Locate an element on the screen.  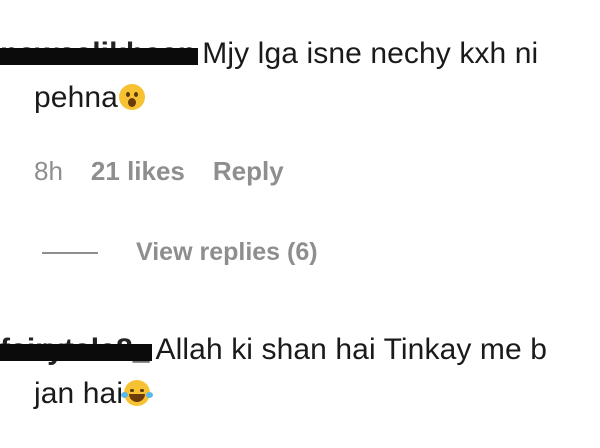
tears-of-joy-emoji-icon is located at coordinates (137, 393).